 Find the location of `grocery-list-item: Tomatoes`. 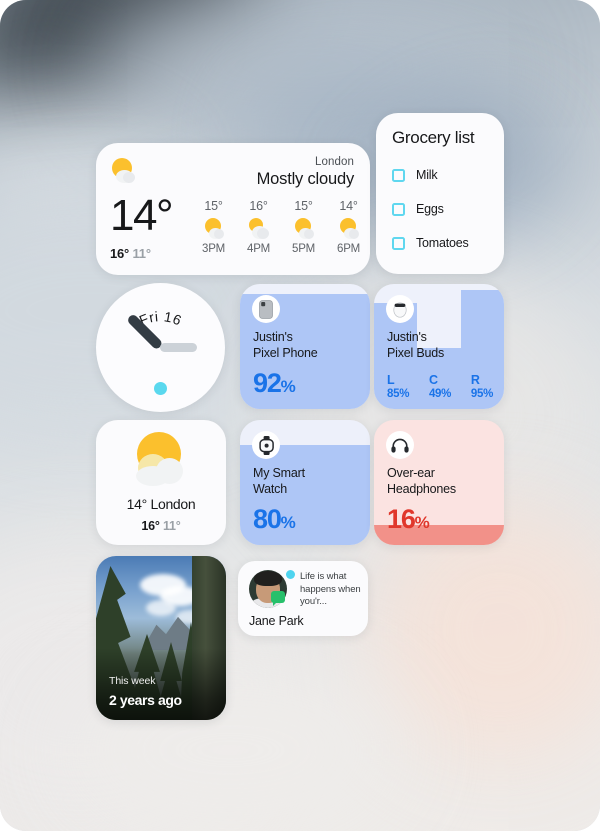

grocery-list-item: Tomatoes is located at coordinates (448, 243).